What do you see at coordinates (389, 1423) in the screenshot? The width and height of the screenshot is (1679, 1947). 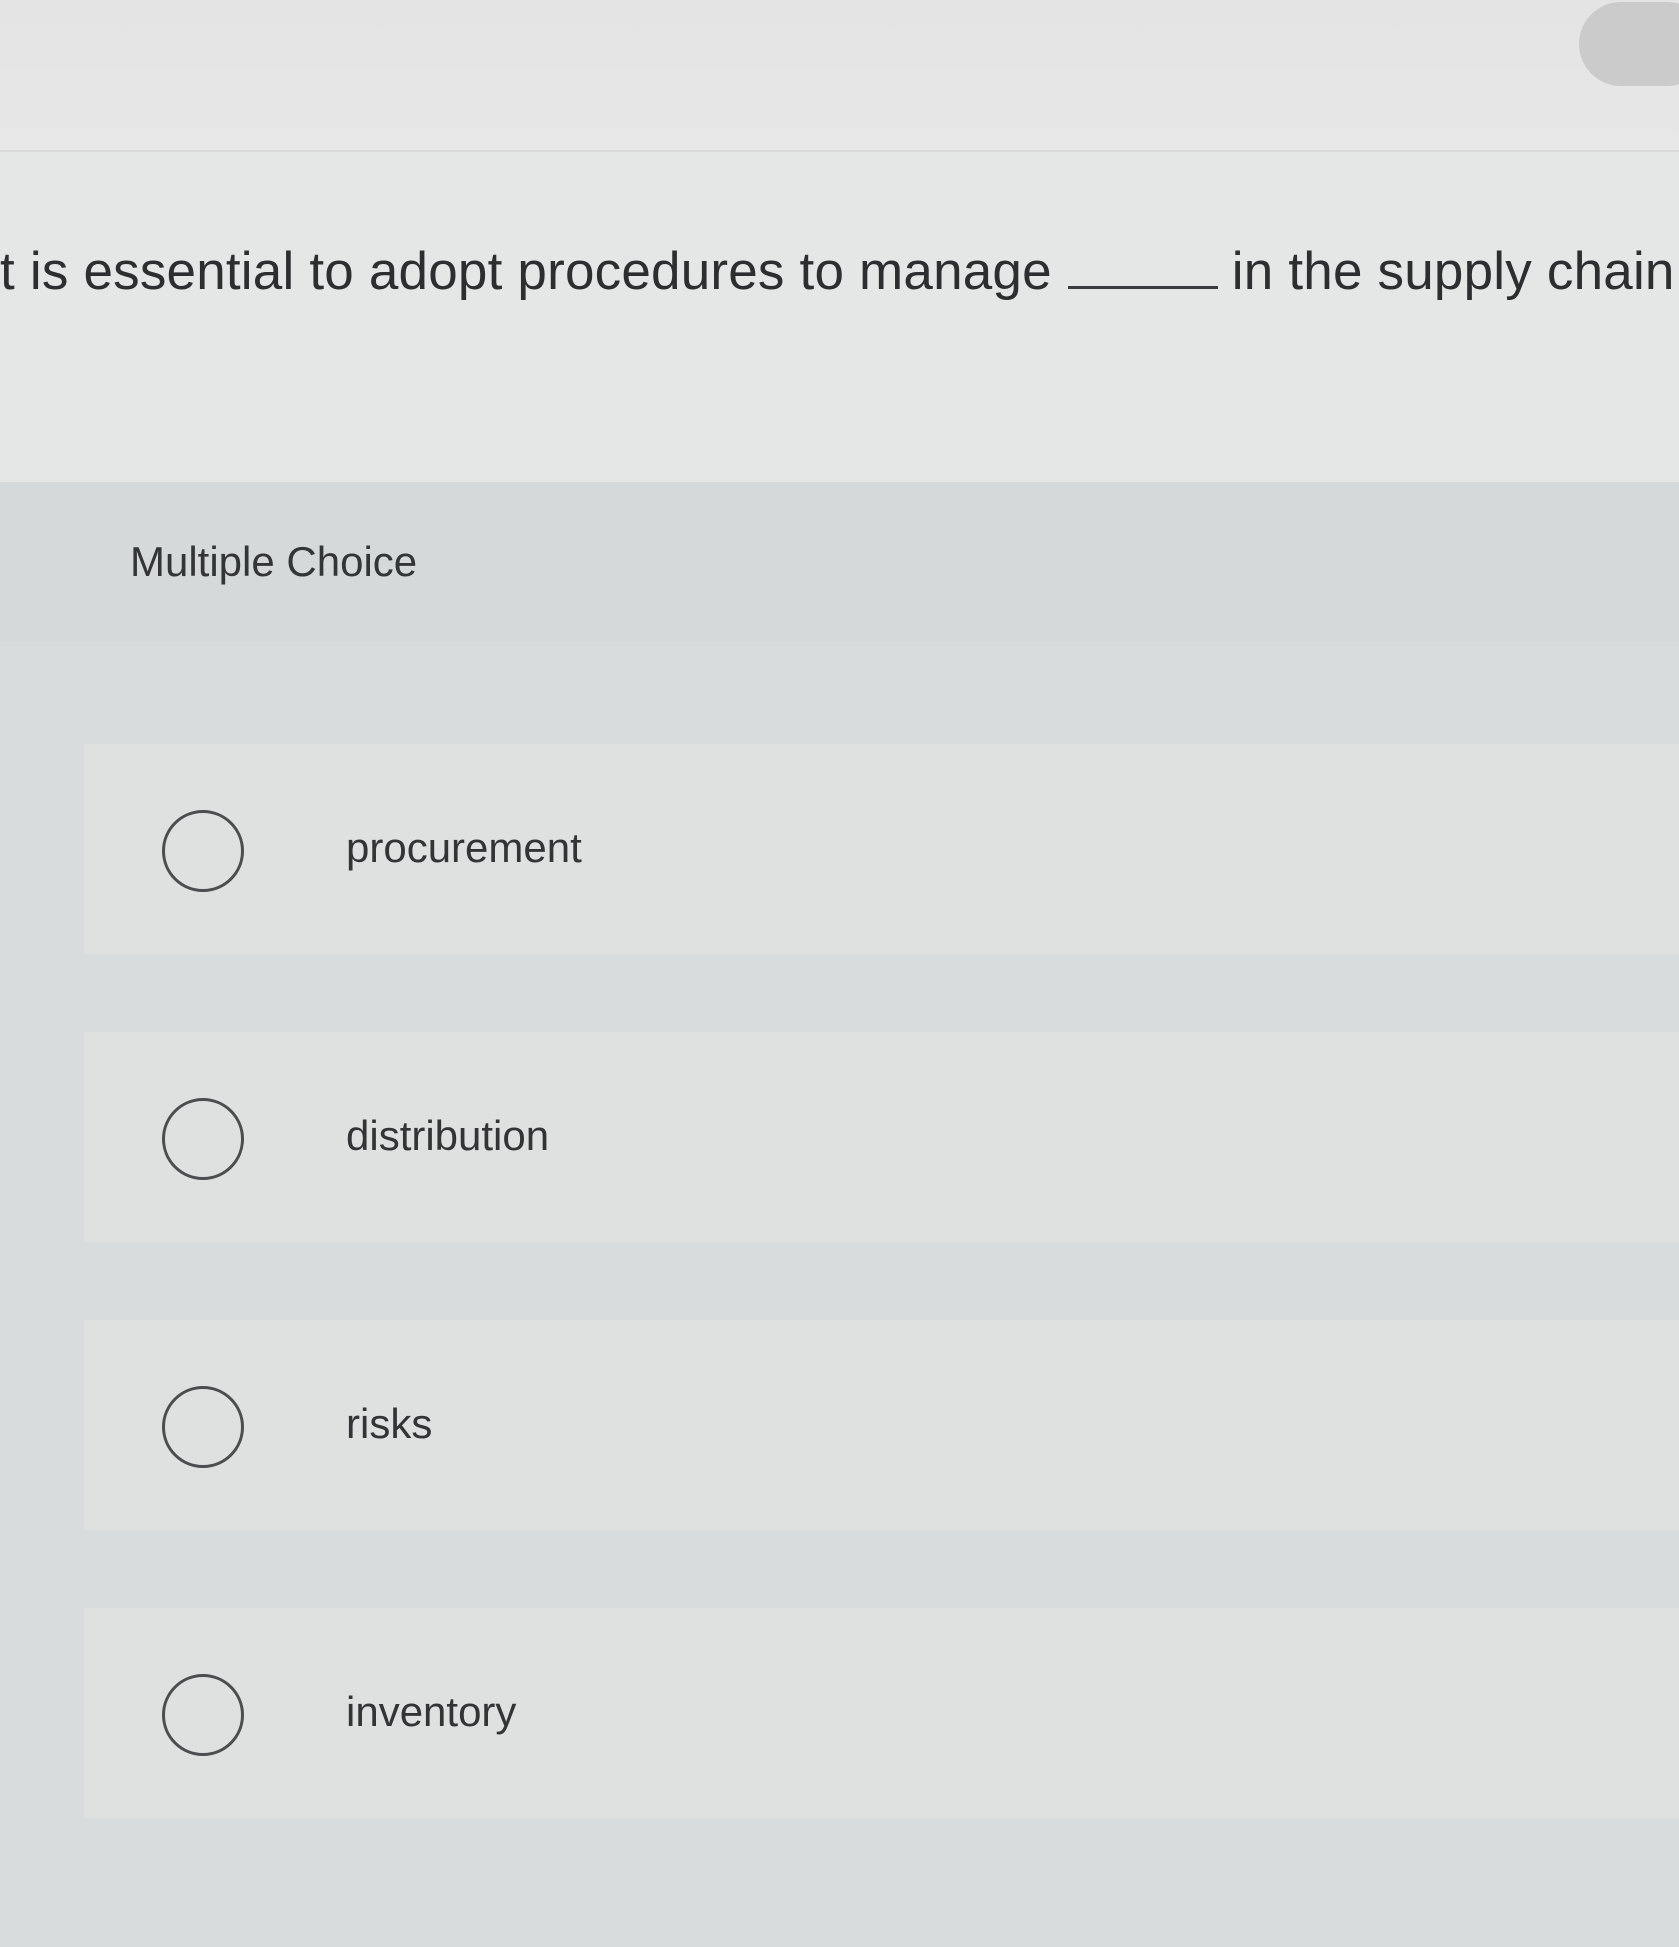 I see `choice-label: risks` at bounding box center [389, 1423].